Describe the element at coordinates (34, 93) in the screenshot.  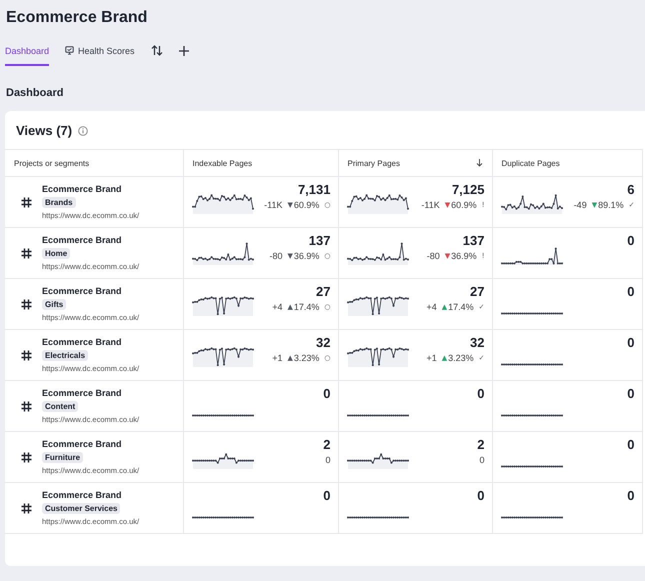
I see `section-title: Dashboard` at that location.